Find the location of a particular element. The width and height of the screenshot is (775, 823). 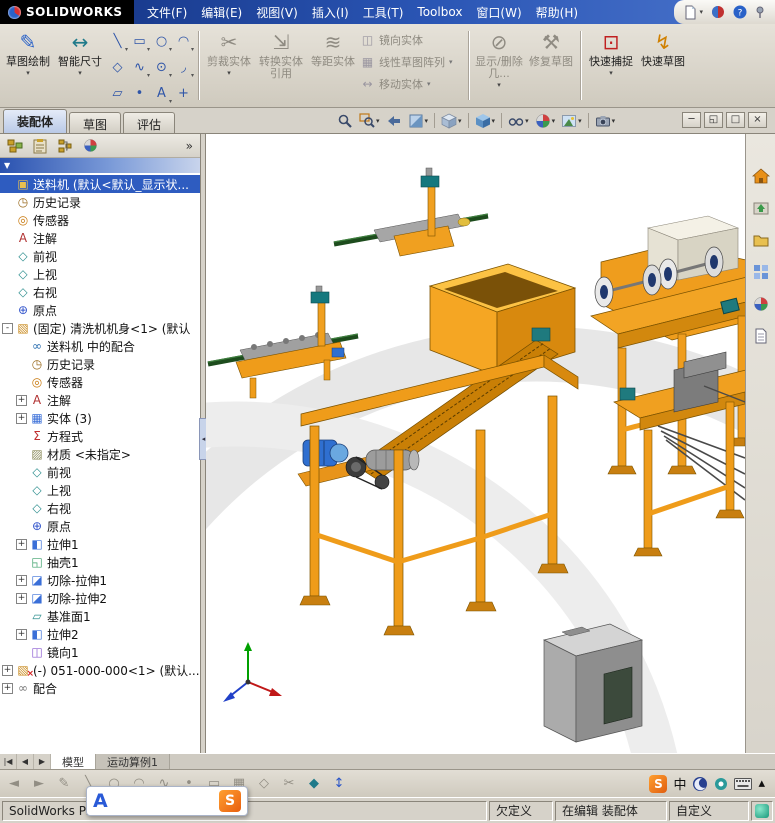

plane-icon: ▱ is located at coordinates (117, 93).